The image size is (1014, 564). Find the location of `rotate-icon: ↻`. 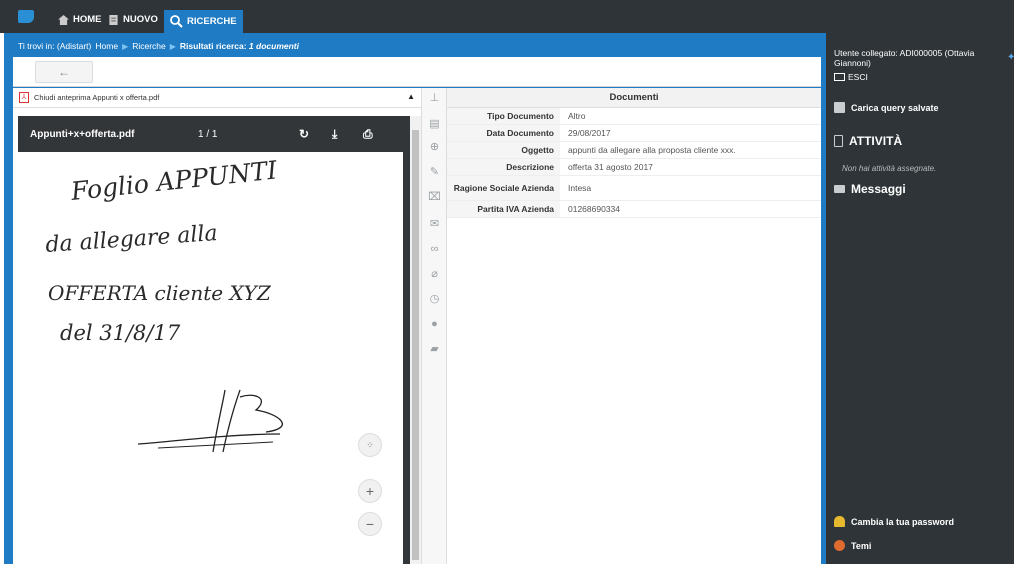

rotate-icon: ↻ is located at coordinates (304, 134).